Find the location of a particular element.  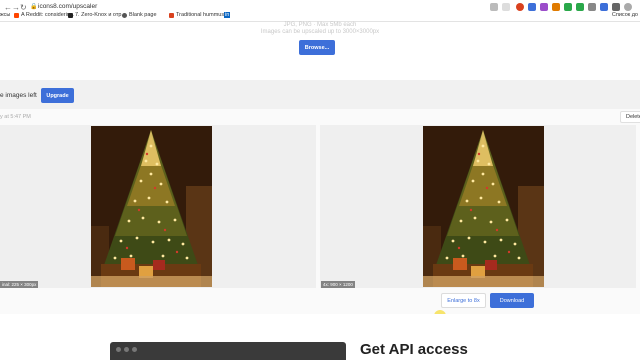

images-left-text: e images left is located at coordinates (18, 95).